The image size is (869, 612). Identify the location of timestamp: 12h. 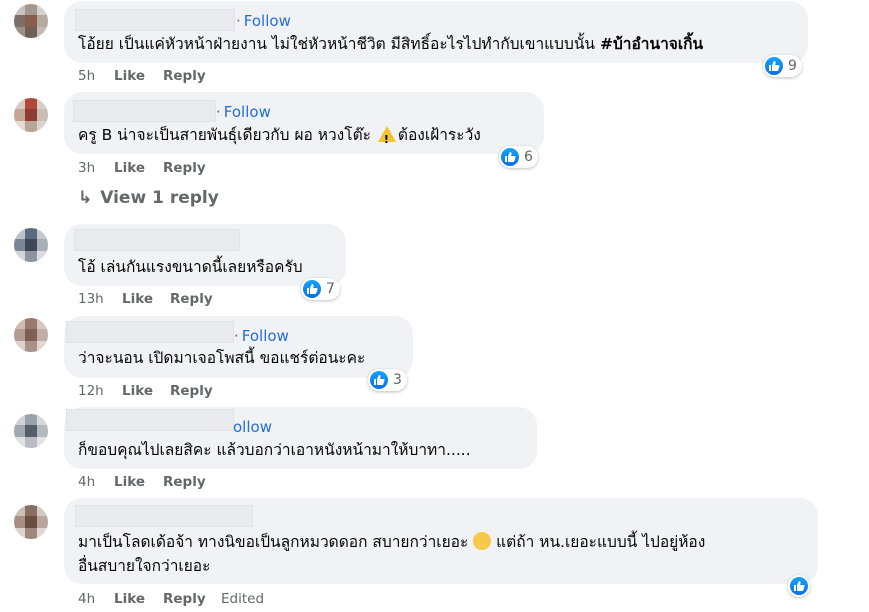
(91, 391).